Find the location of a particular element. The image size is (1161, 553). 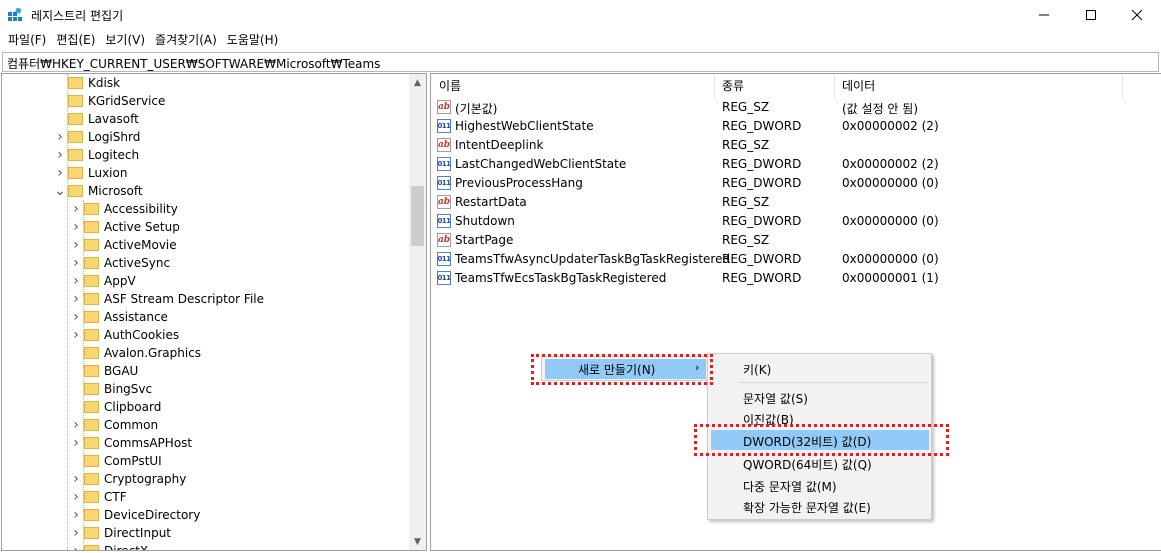

tree-item: › DeviceDirectory is located at coordinates (101, 515).